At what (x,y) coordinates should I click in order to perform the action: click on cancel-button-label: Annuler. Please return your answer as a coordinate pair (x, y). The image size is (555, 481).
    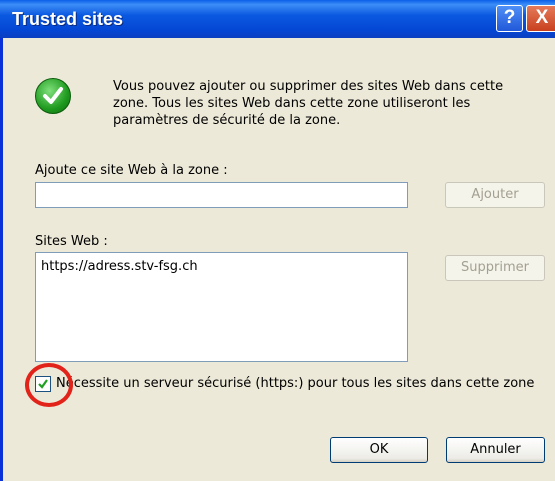
    Looking at the image, I should click on (495, 449).